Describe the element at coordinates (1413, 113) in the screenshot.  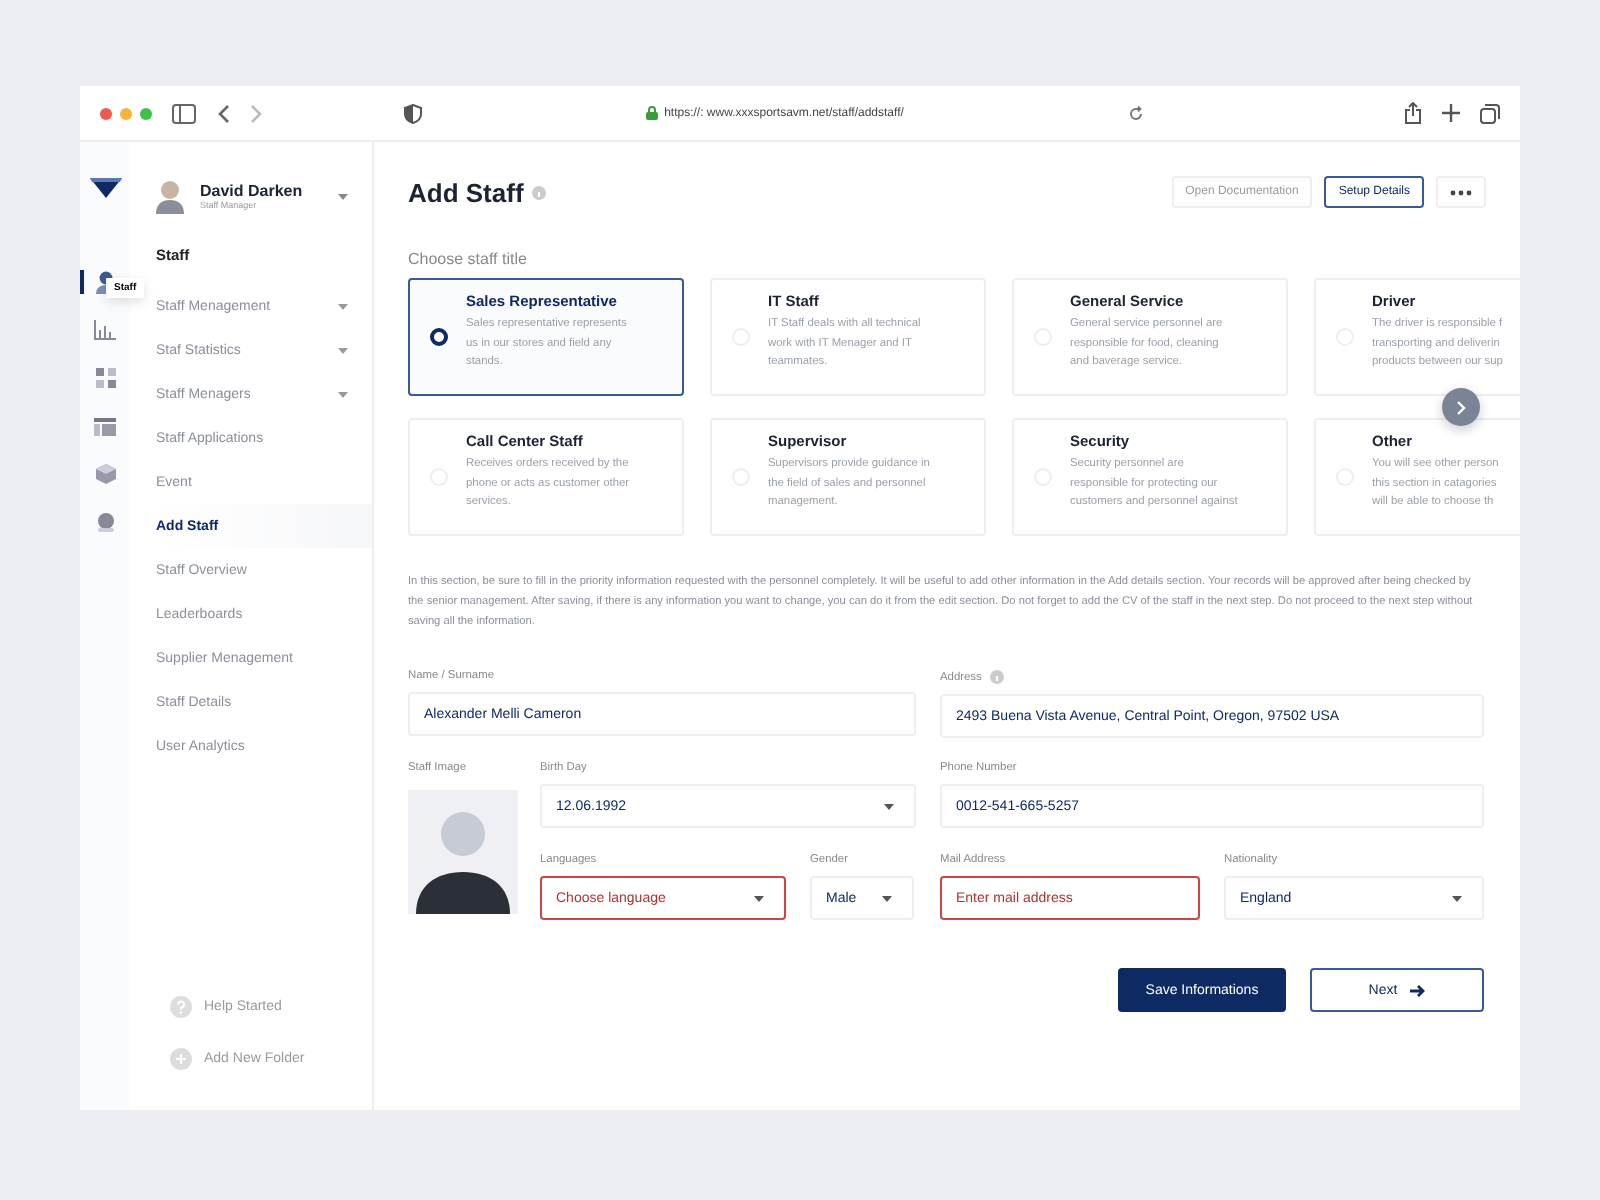
I see `share-icon` at that location.